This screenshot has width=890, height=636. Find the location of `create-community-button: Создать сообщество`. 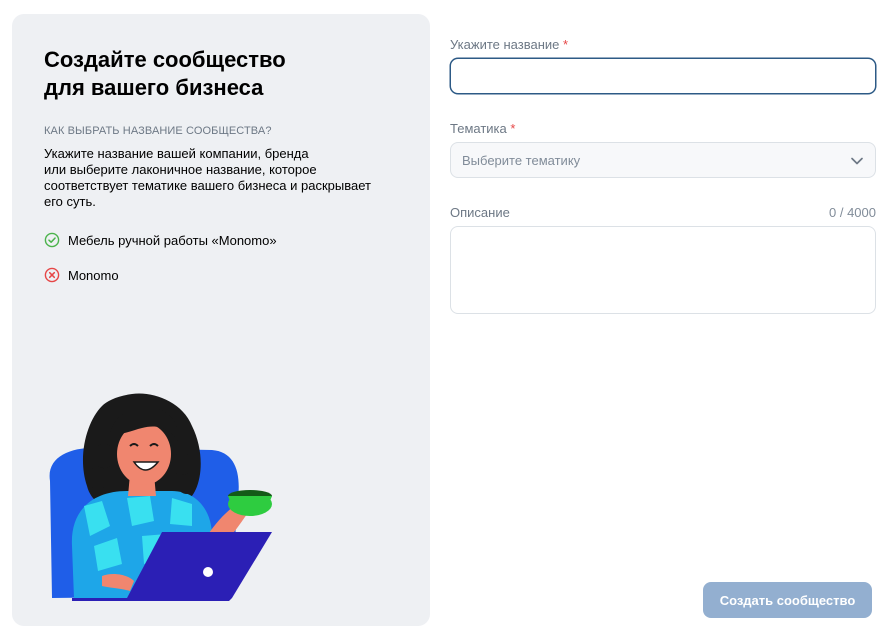

create-community-button: Создать сообщество is located at coordinates (787, 600).